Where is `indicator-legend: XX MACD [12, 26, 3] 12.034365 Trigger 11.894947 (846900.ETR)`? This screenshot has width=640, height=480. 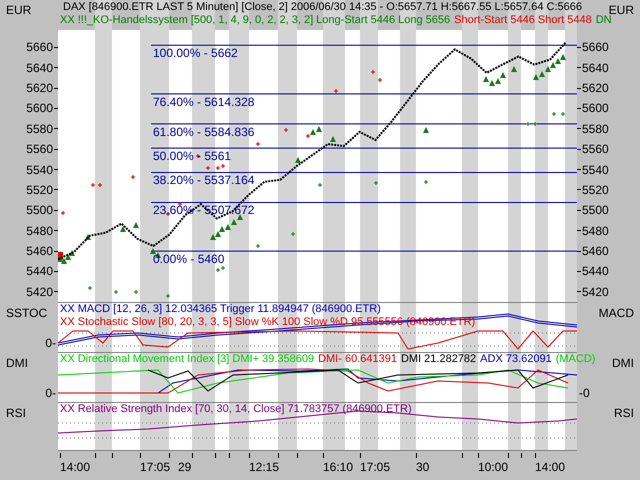
indicator-legend: XX MACD [12, 26, 3] 12.034365 Trigger 11.894947 (846900.ETR) is located at coordinates (220, 309).